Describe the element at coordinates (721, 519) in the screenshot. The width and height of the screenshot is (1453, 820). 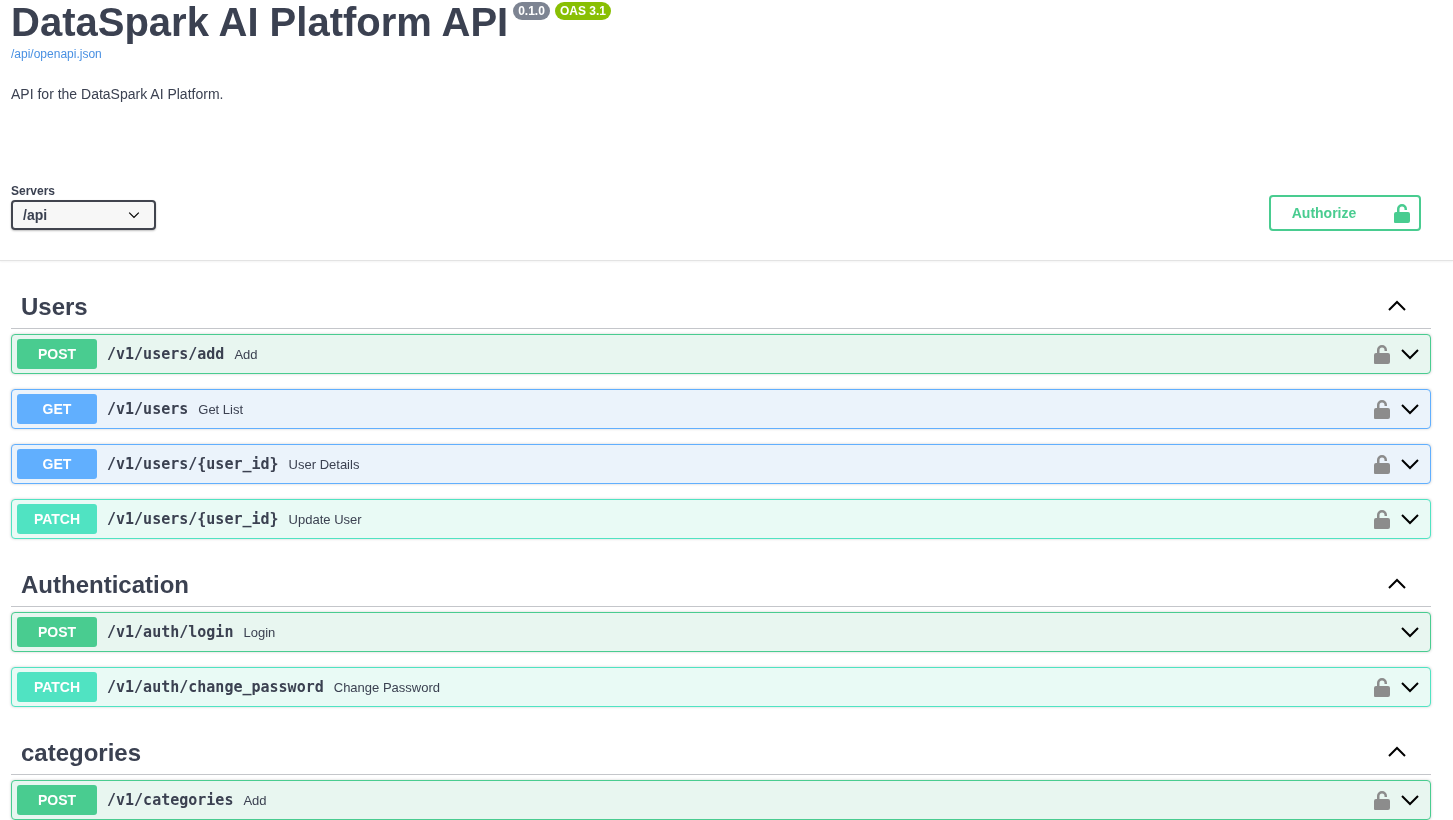
I see `operation-row: PATCH /v1/users/{user_id} Update User` at that location.